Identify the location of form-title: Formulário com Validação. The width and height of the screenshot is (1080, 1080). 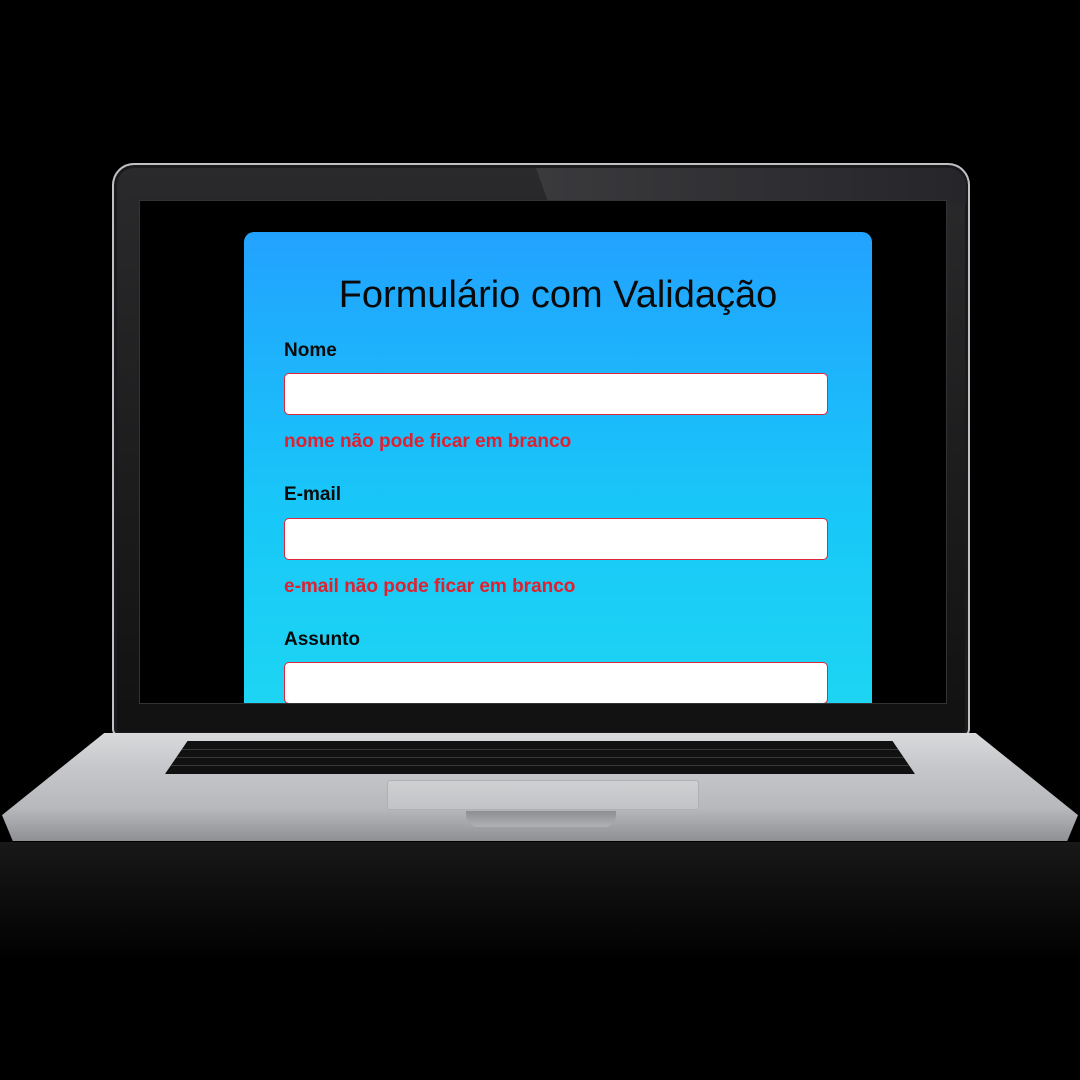
(558, 295).